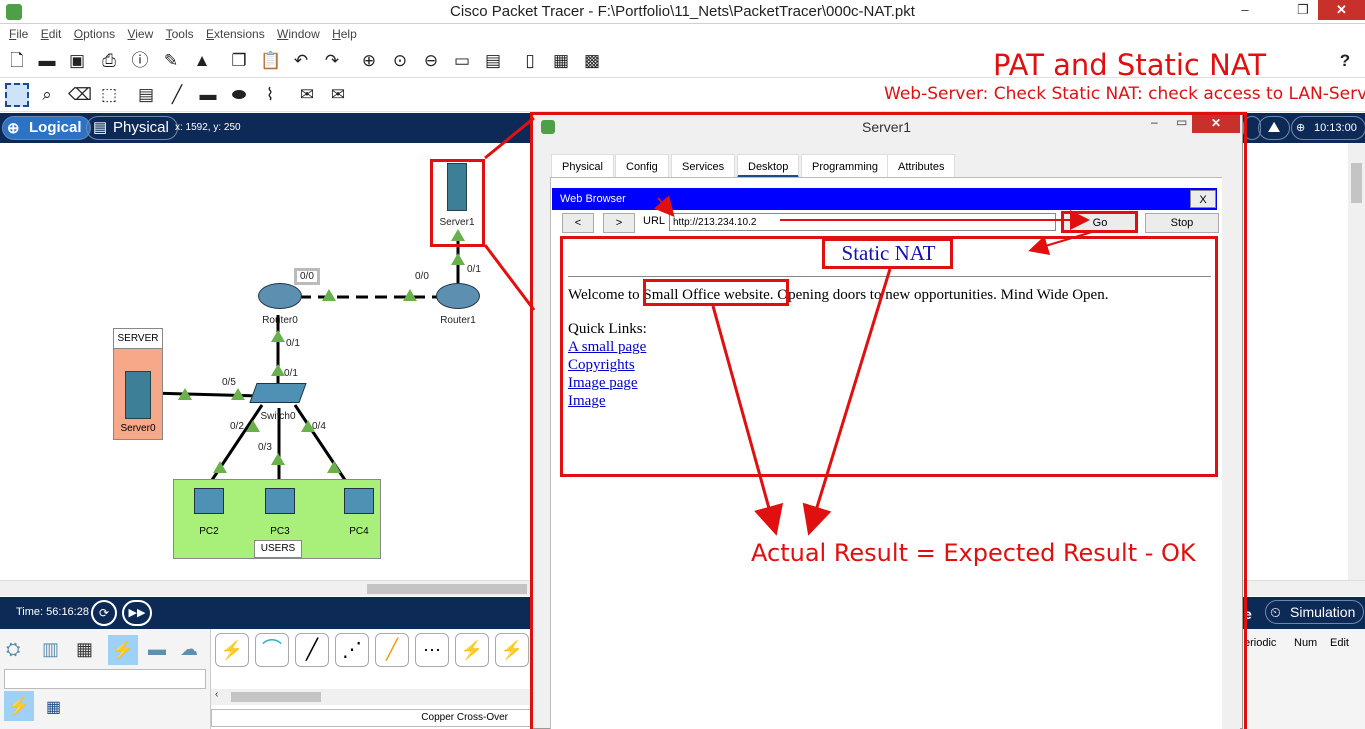 This screenshot has height=729, width=1365. Describe the element at coordinates (431, 61) in the screenshot. I see `zoom-out-icon: ⊖` at that location.